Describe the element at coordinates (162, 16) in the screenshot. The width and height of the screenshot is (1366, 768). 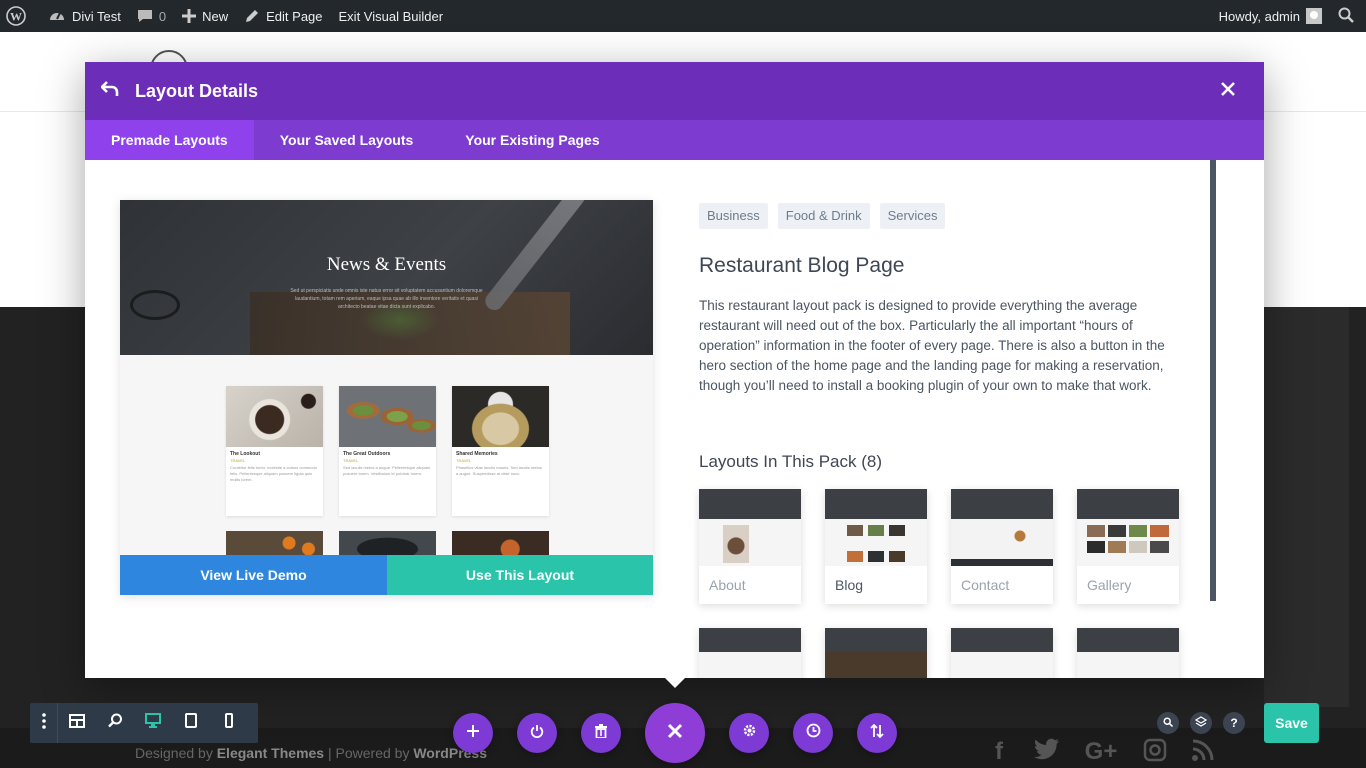
I see `comments-count: 0` at that location.